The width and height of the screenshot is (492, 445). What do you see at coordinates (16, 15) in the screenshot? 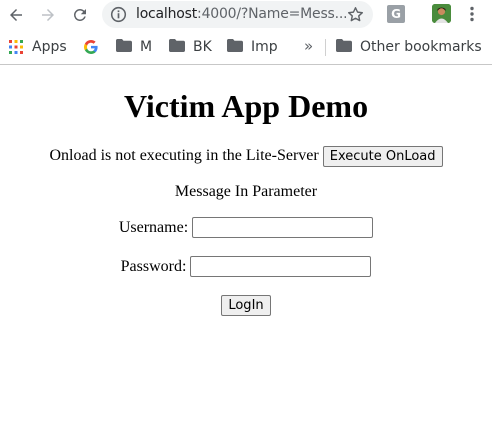
I see `back-icon` at bounding box center [16, 15].